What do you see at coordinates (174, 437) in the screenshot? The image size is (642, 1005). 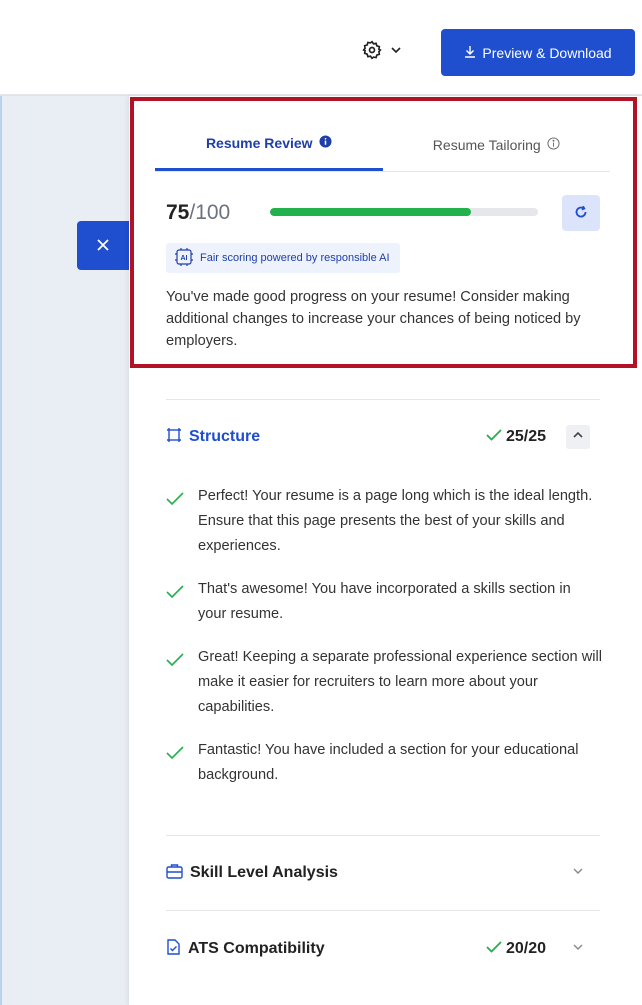 I see `structure-icon` at bounding box center [174, 437].